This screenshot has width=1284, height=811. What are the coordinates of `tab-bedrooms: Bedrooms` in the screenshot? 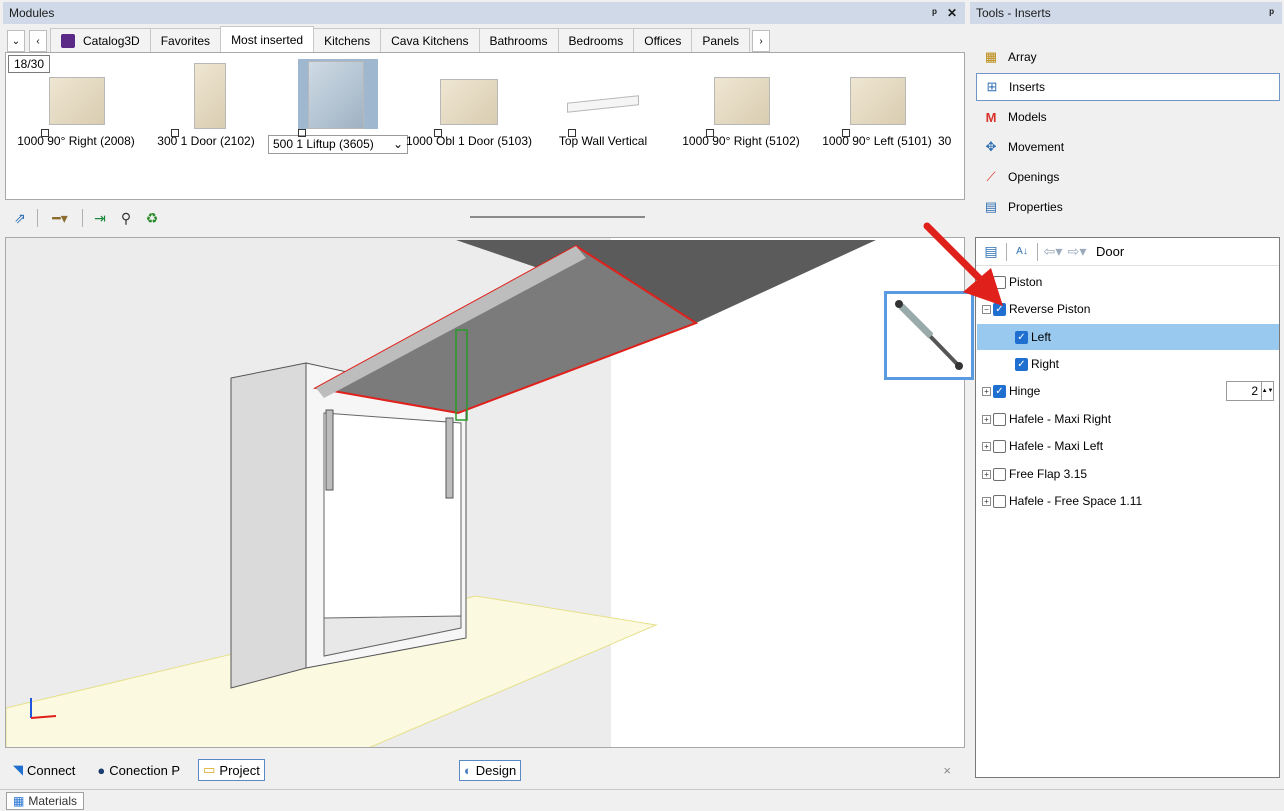 It's located at (596, 40).